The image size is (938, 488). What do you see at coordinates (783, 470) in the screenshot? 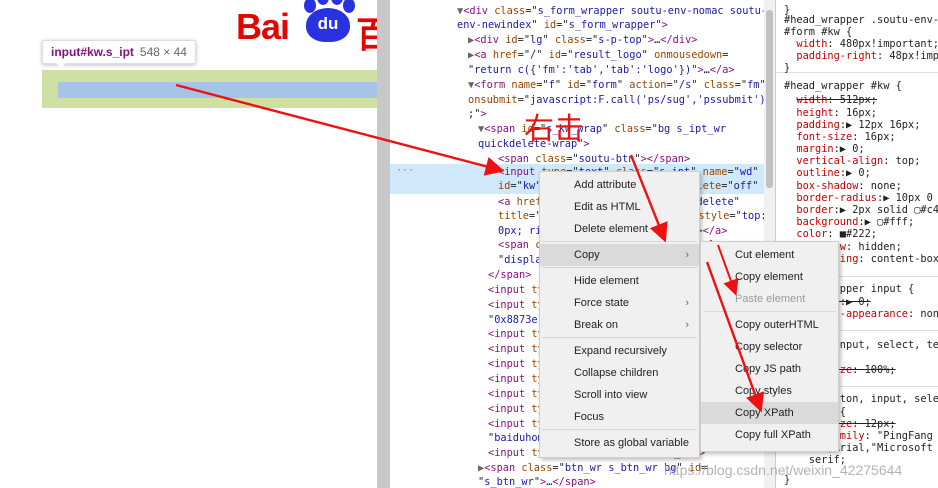
I see `watermark: https://blog.csdn.net/weixin_42275644` at bounding box center [783, 470].